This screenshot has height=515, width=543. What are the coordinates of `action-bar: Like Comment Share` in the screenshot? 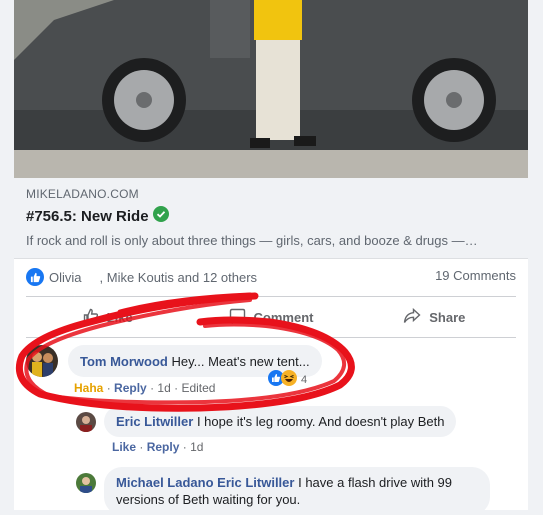 It's located at (271, 317).